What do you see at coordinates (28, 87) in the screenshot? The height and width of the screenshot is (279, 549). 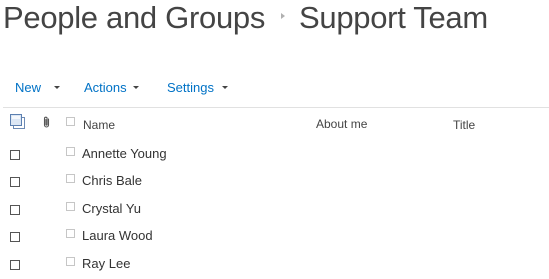 I see `new-menu-label: New` at bounding box center [28, 87].